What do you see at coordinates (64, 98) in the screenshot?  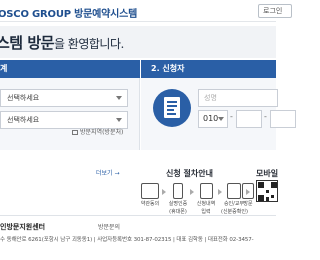 I see `company-select: 선택하세요` at bounding box center [64, 98].